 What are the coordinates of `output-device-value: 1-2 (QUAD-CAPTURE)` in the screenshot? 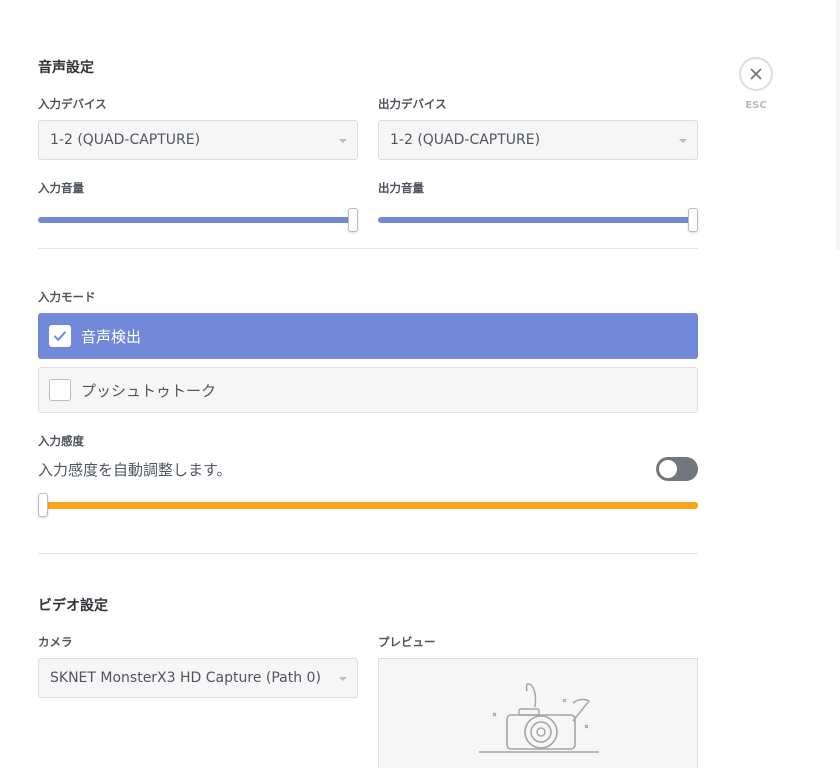 It's located at (465, 140).